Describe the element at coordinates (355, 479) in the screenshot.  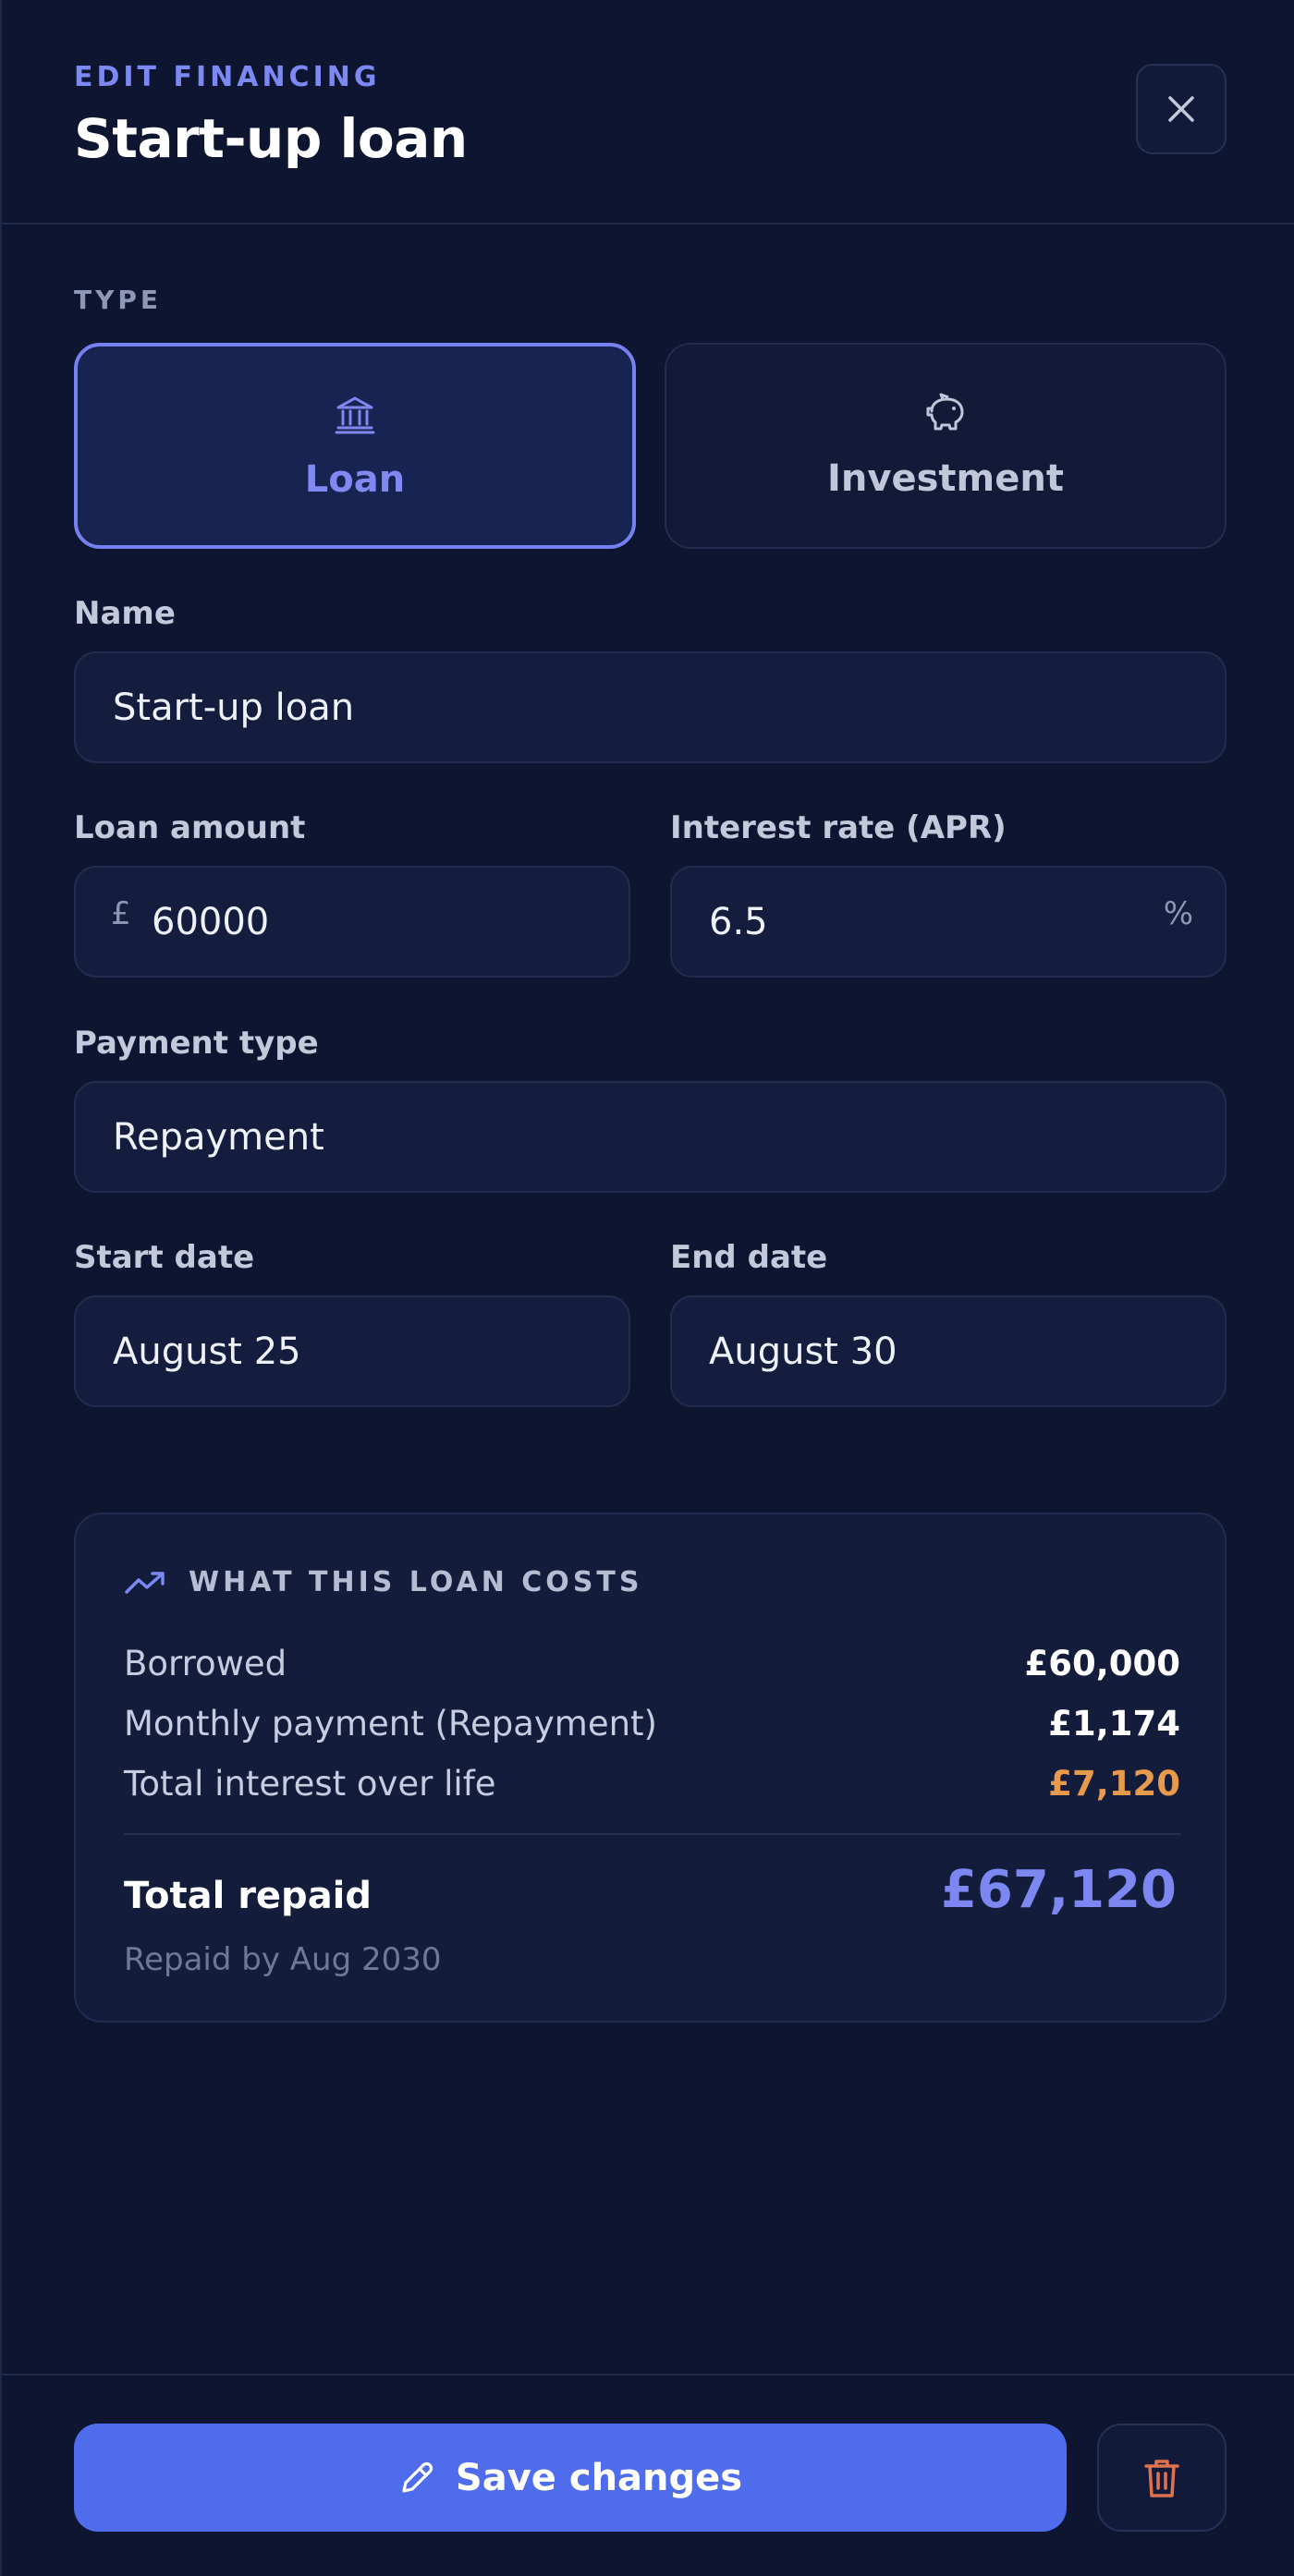
I see `type-option-label: Loan` at that location.